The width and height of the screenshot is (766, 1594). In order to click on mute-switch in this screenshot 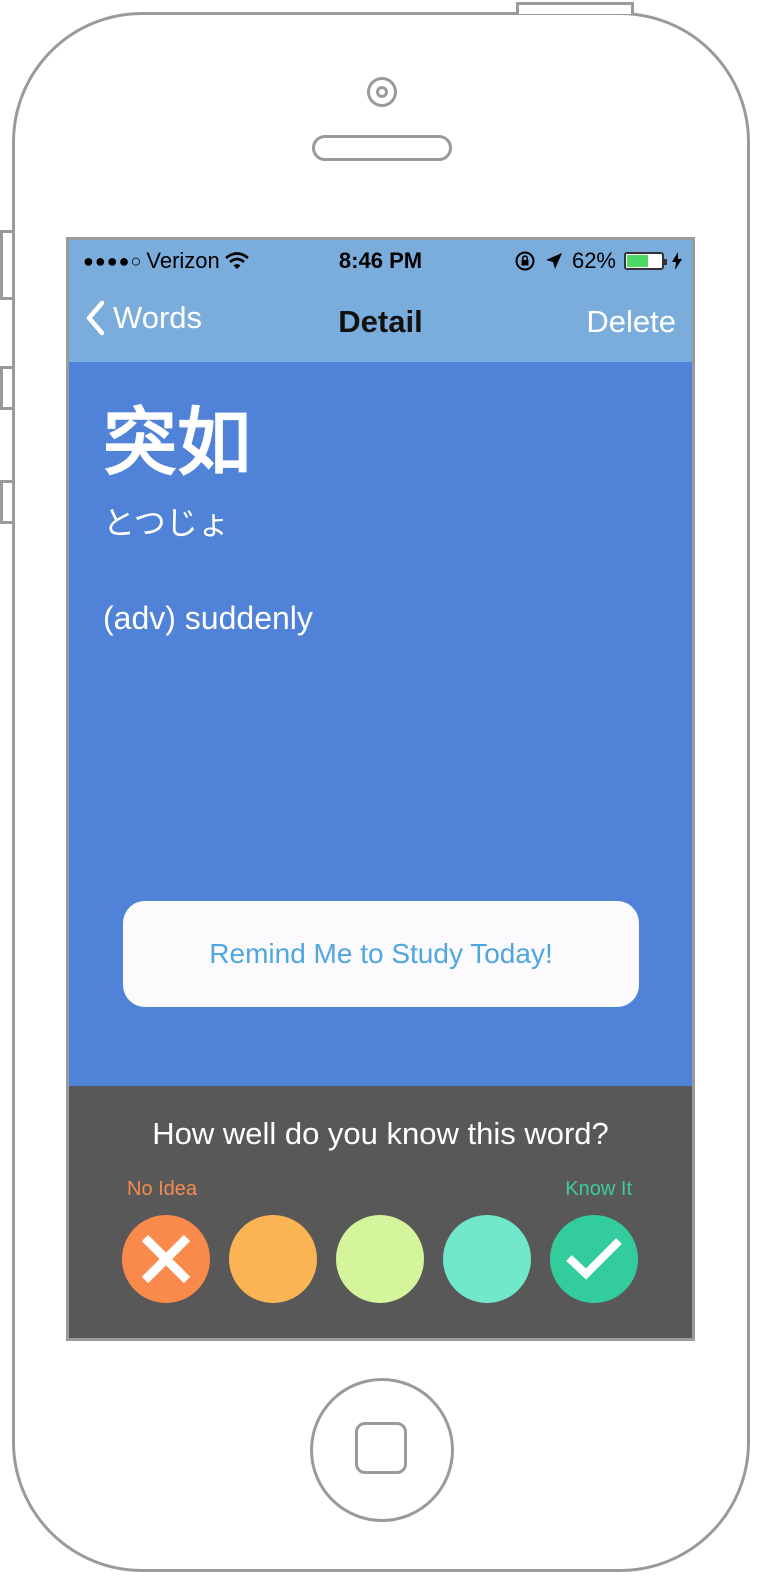, I will do `click(6, 265)`.